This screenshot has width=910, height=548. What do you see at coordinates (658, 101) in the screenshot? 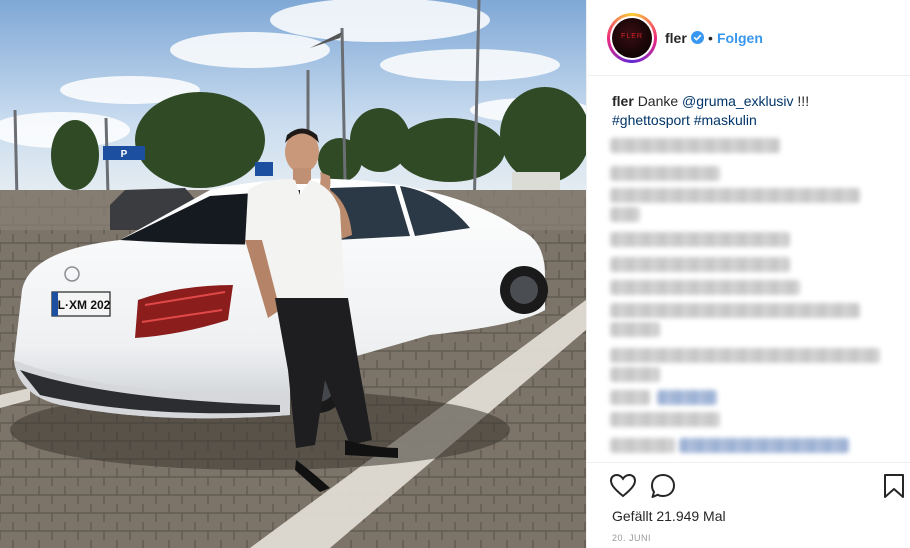
I see `caption-text: Danke` at bounding box center [658, 101].